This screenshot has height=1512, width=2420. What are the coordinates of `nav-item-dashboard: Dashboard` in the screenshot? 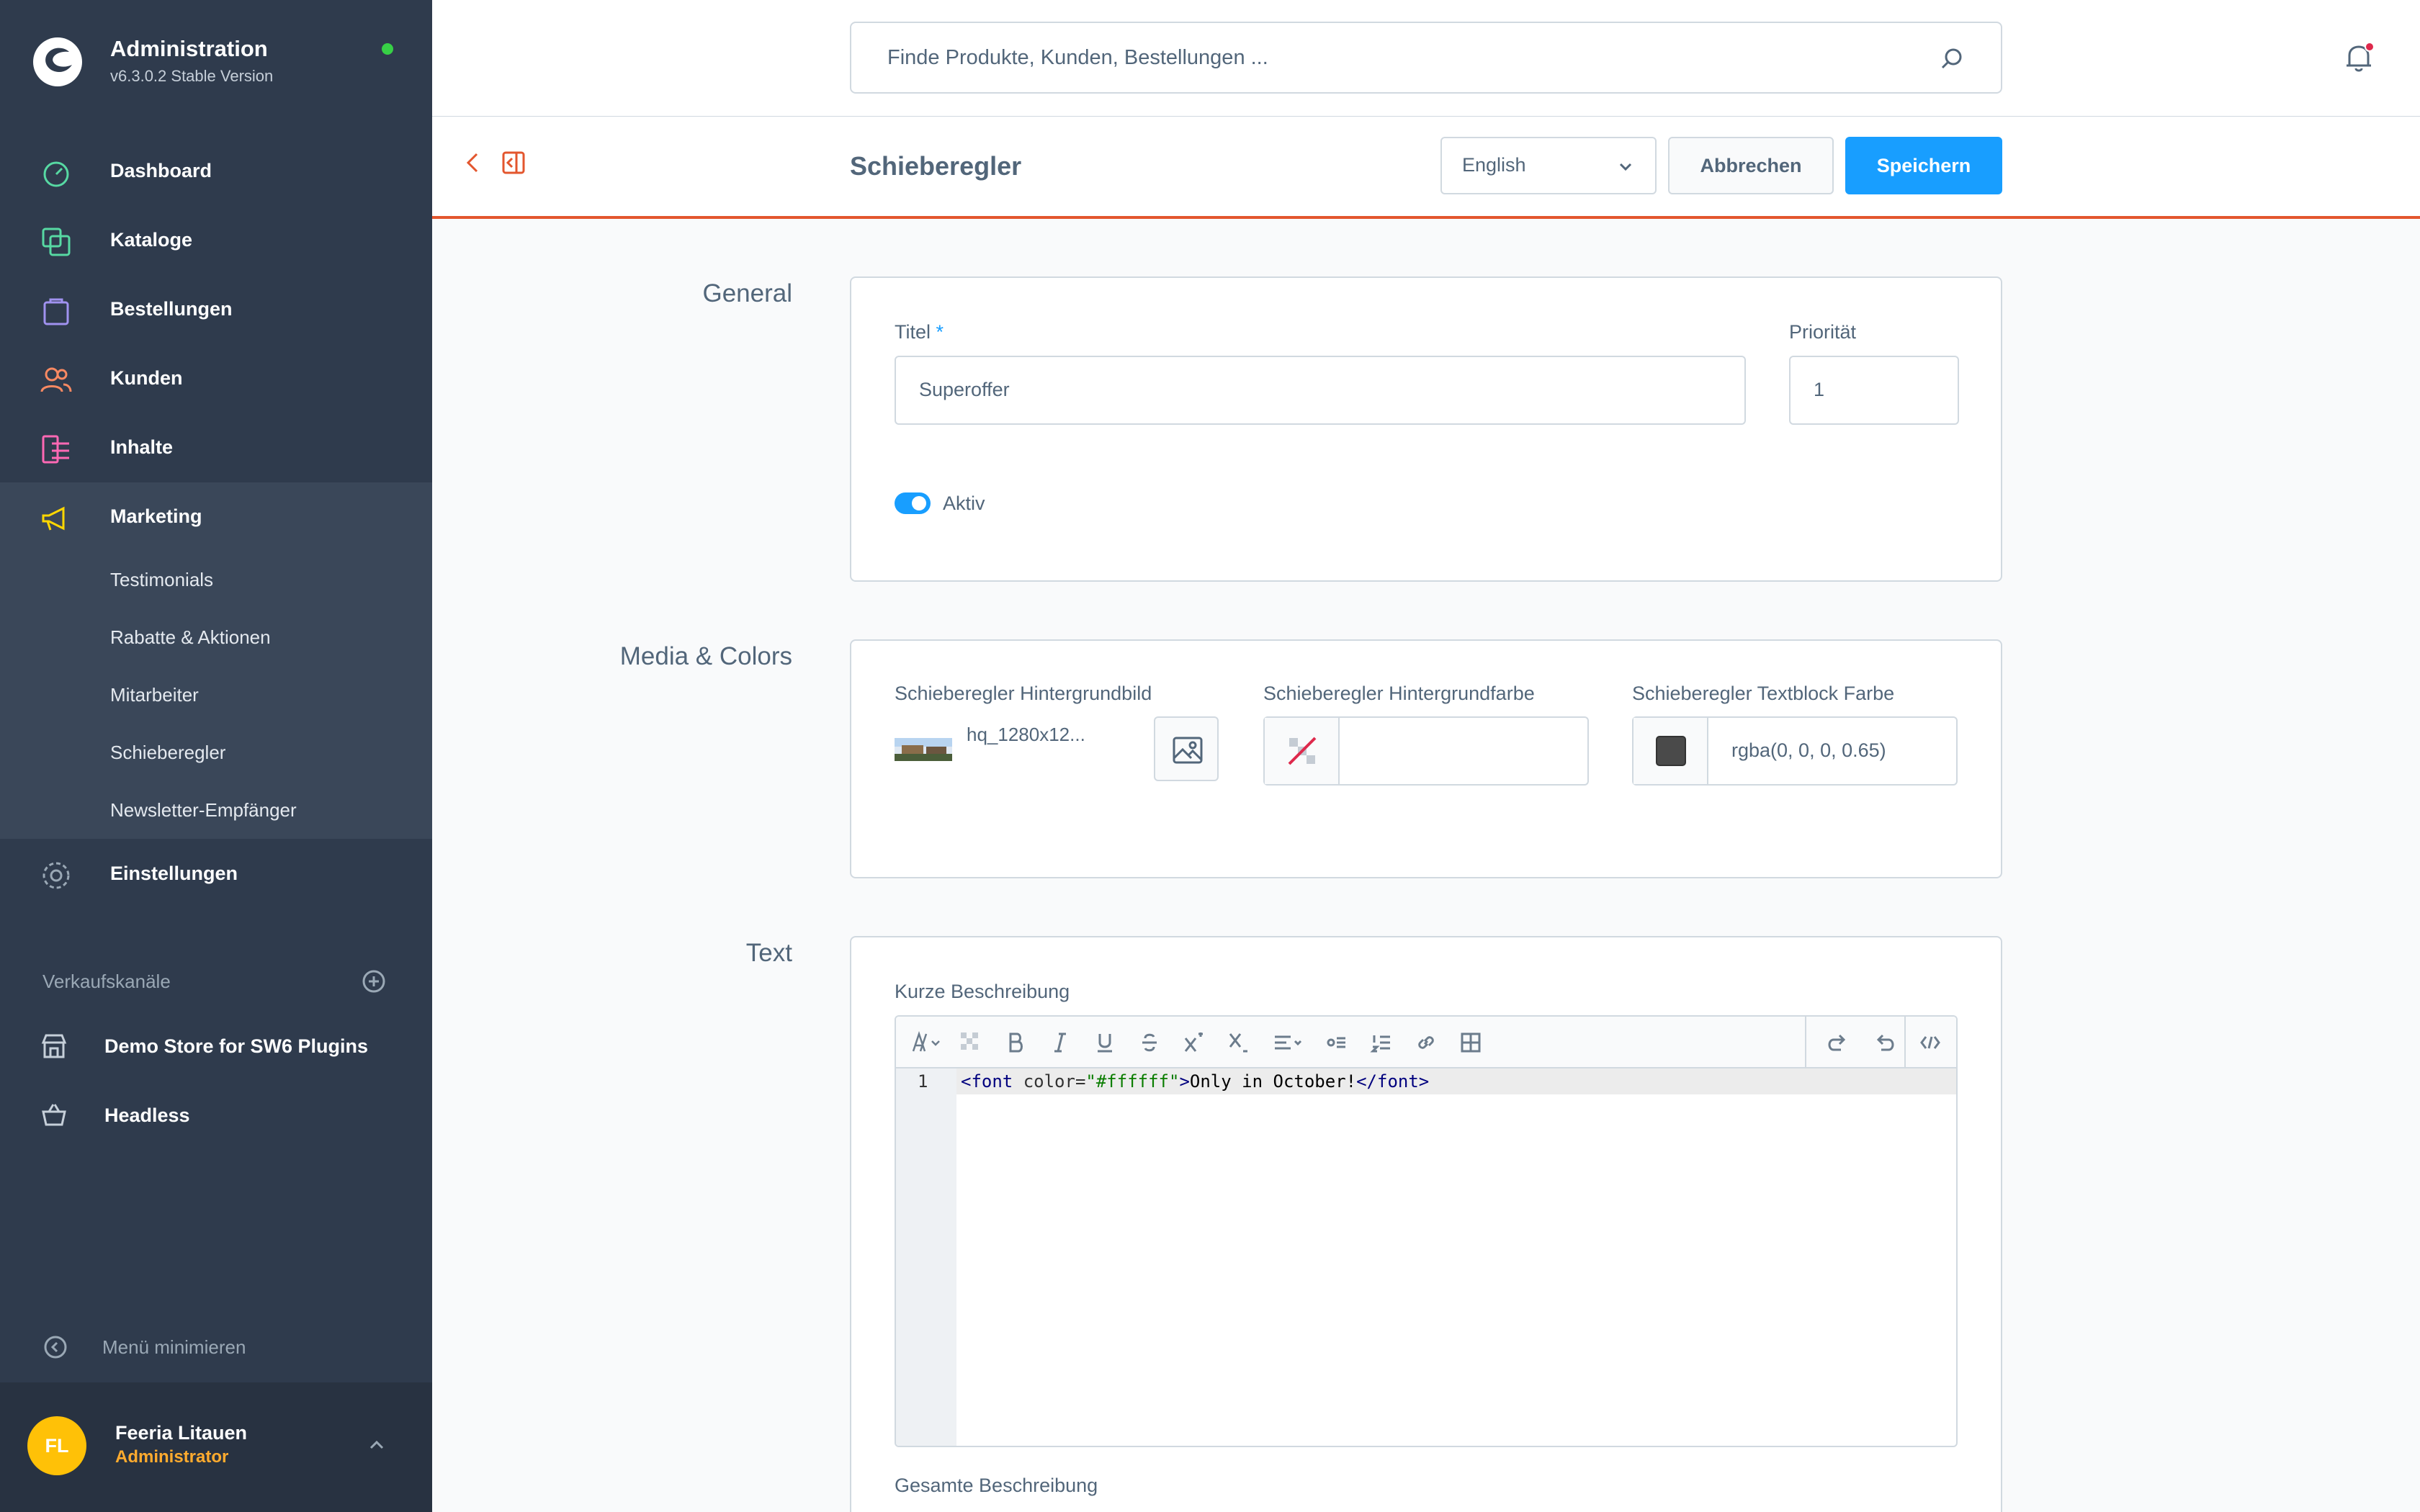 It's located at (216, 171).